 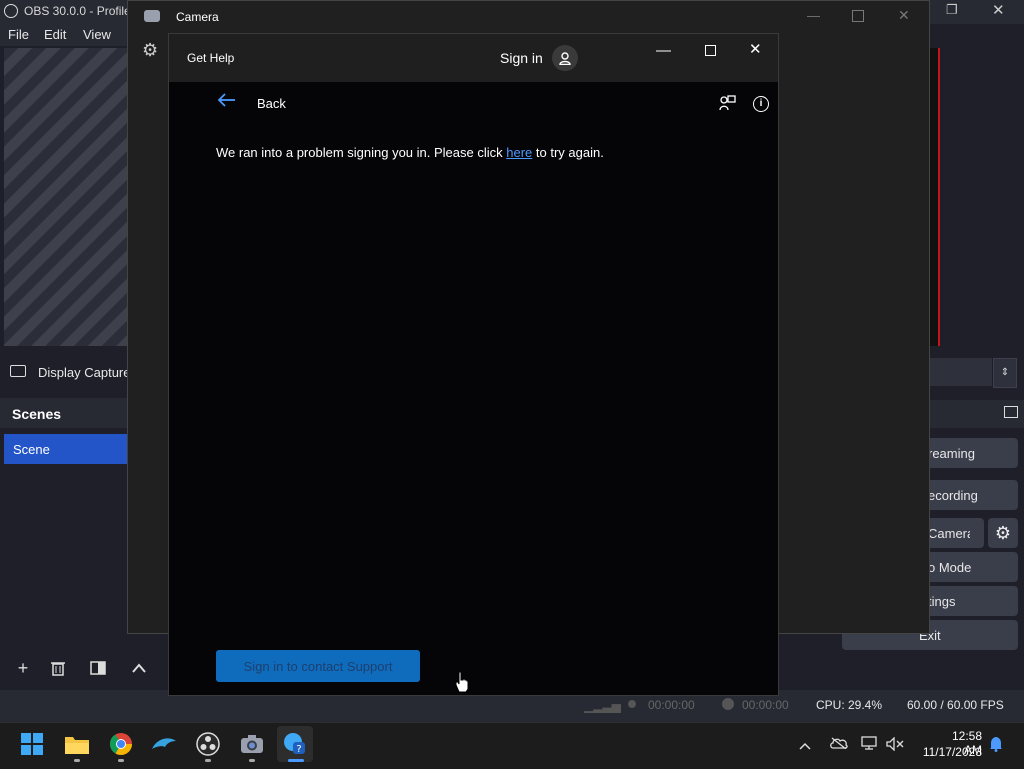 What do you see at coordinates (813, 15) in the screenshot?
I see `camera-minimize-button: —` at bounding box center [813, 15].